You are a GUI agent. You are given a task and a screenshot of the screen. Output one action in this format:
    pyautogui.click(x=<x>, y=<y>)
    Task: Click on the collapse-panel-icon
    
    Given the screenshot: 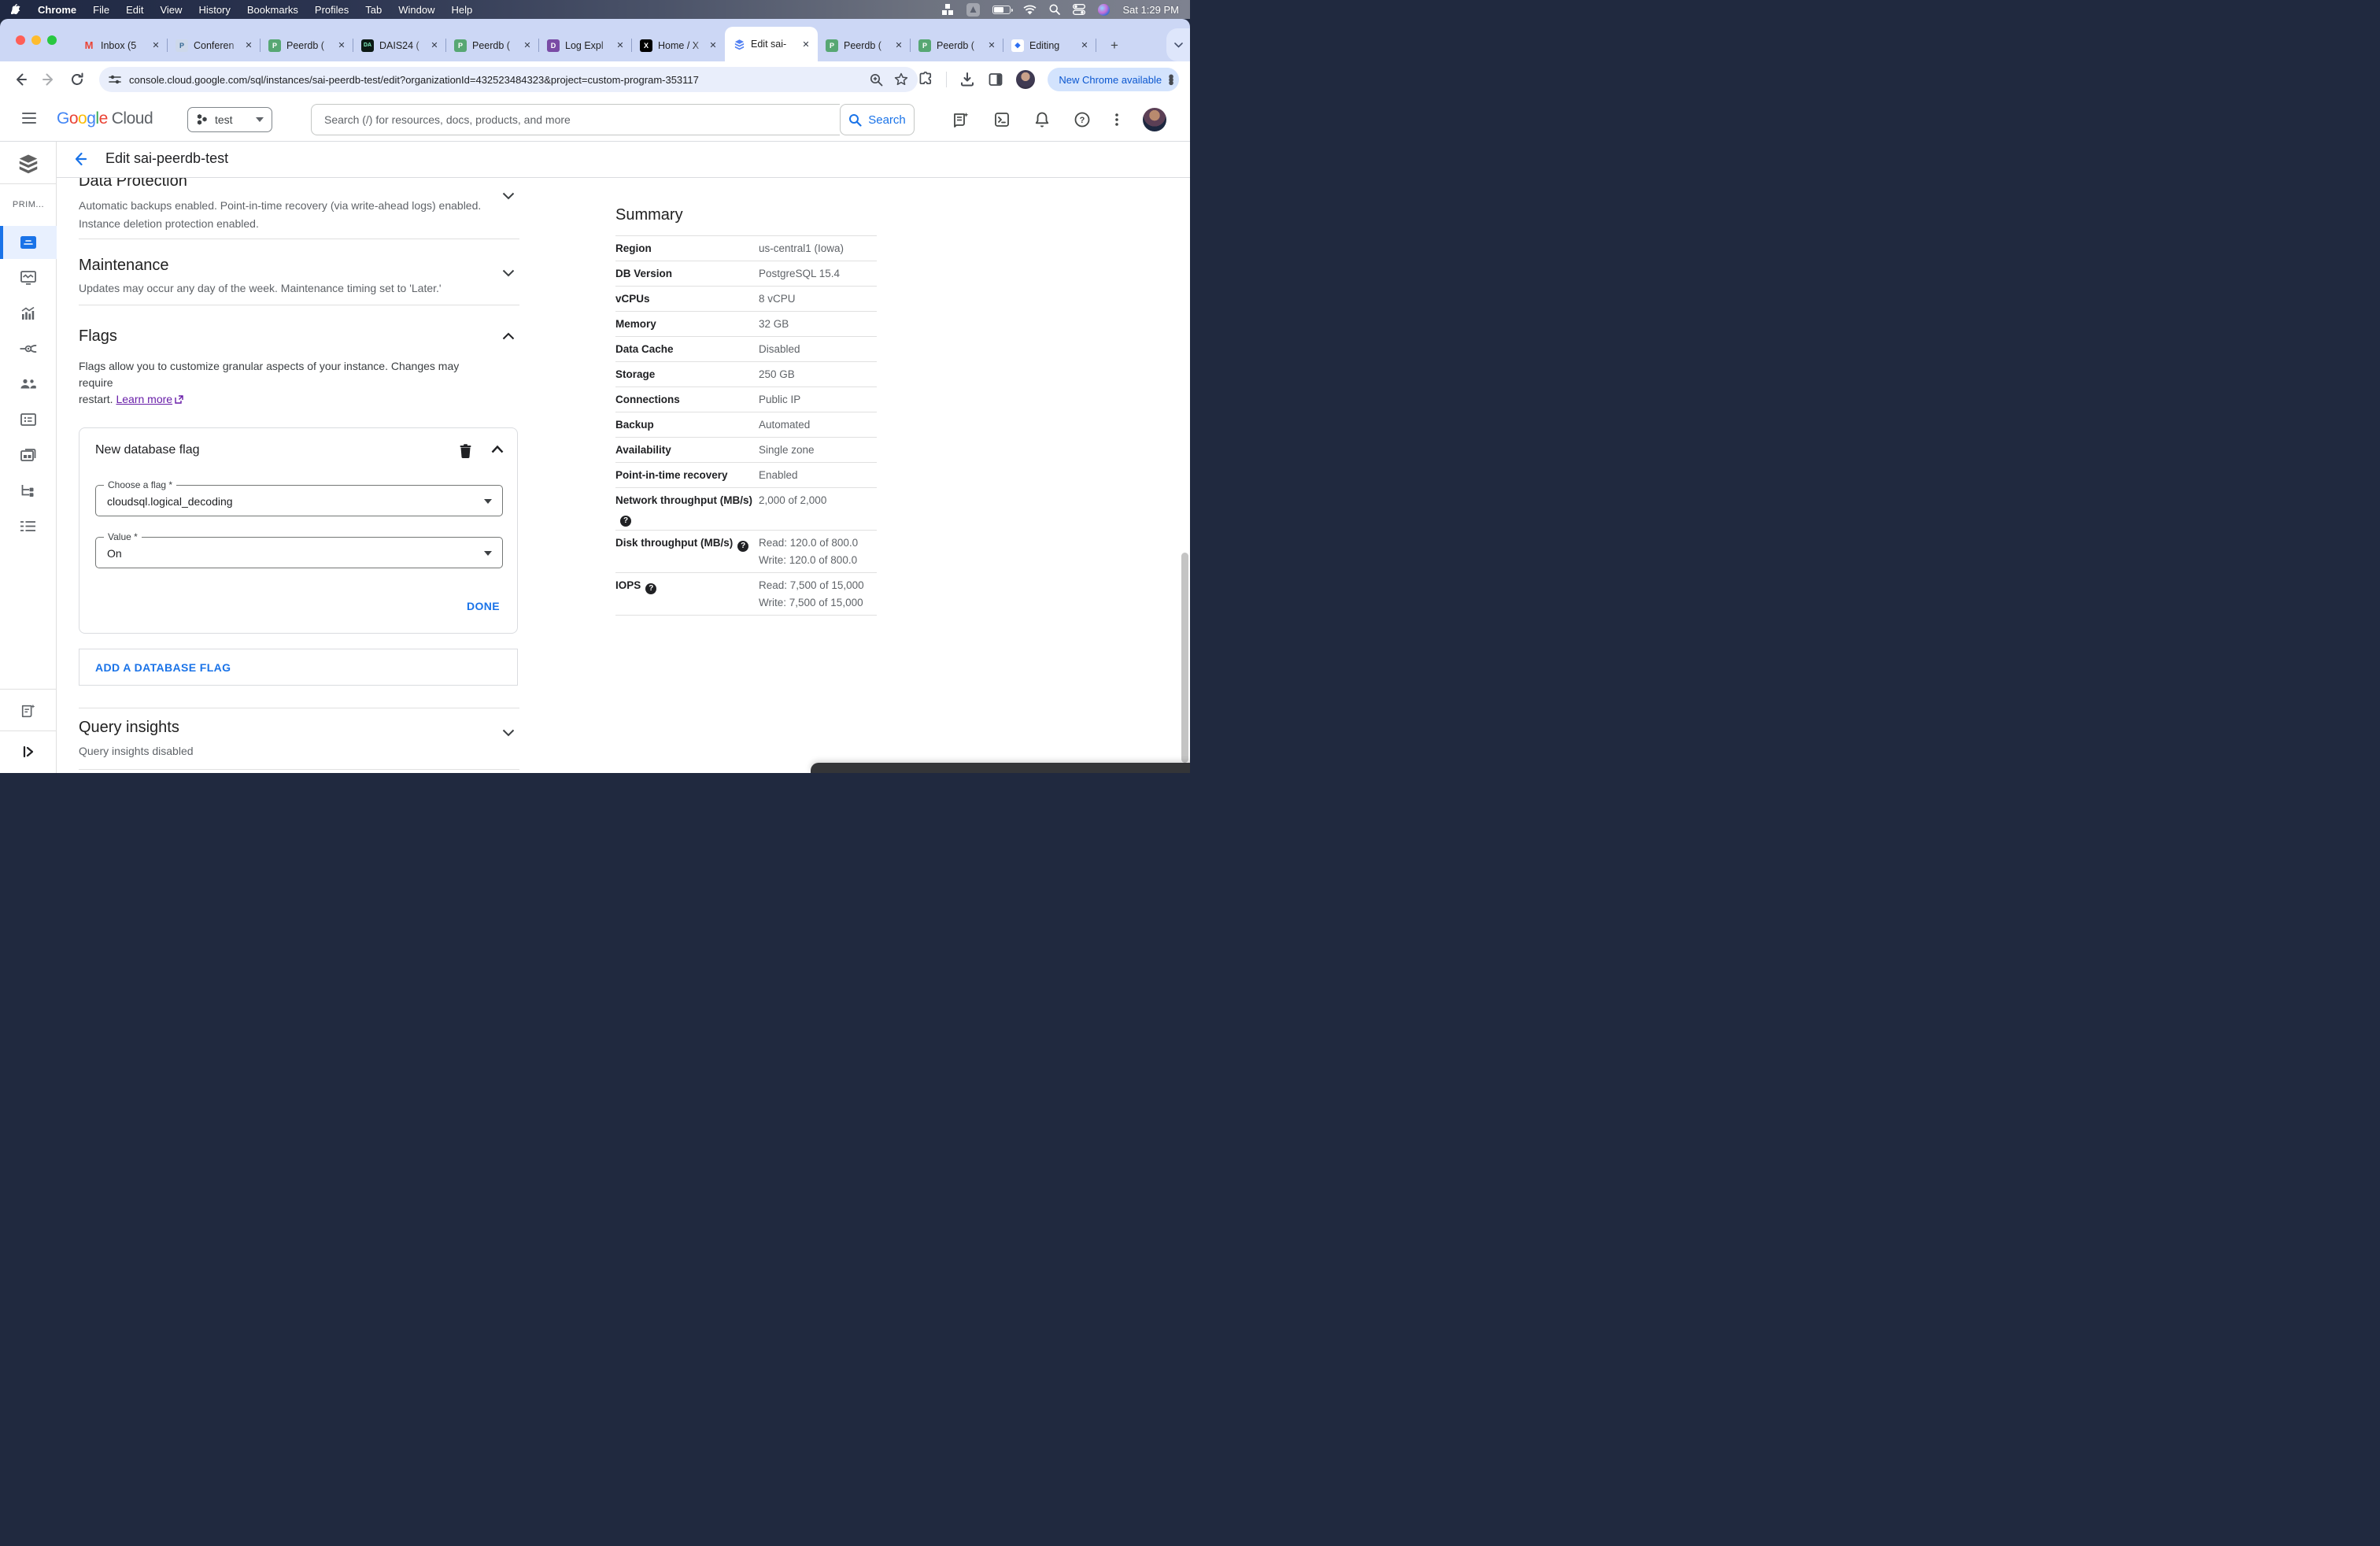 What is the action you would take?
    pyautogui.click(x=28, y=752)
    